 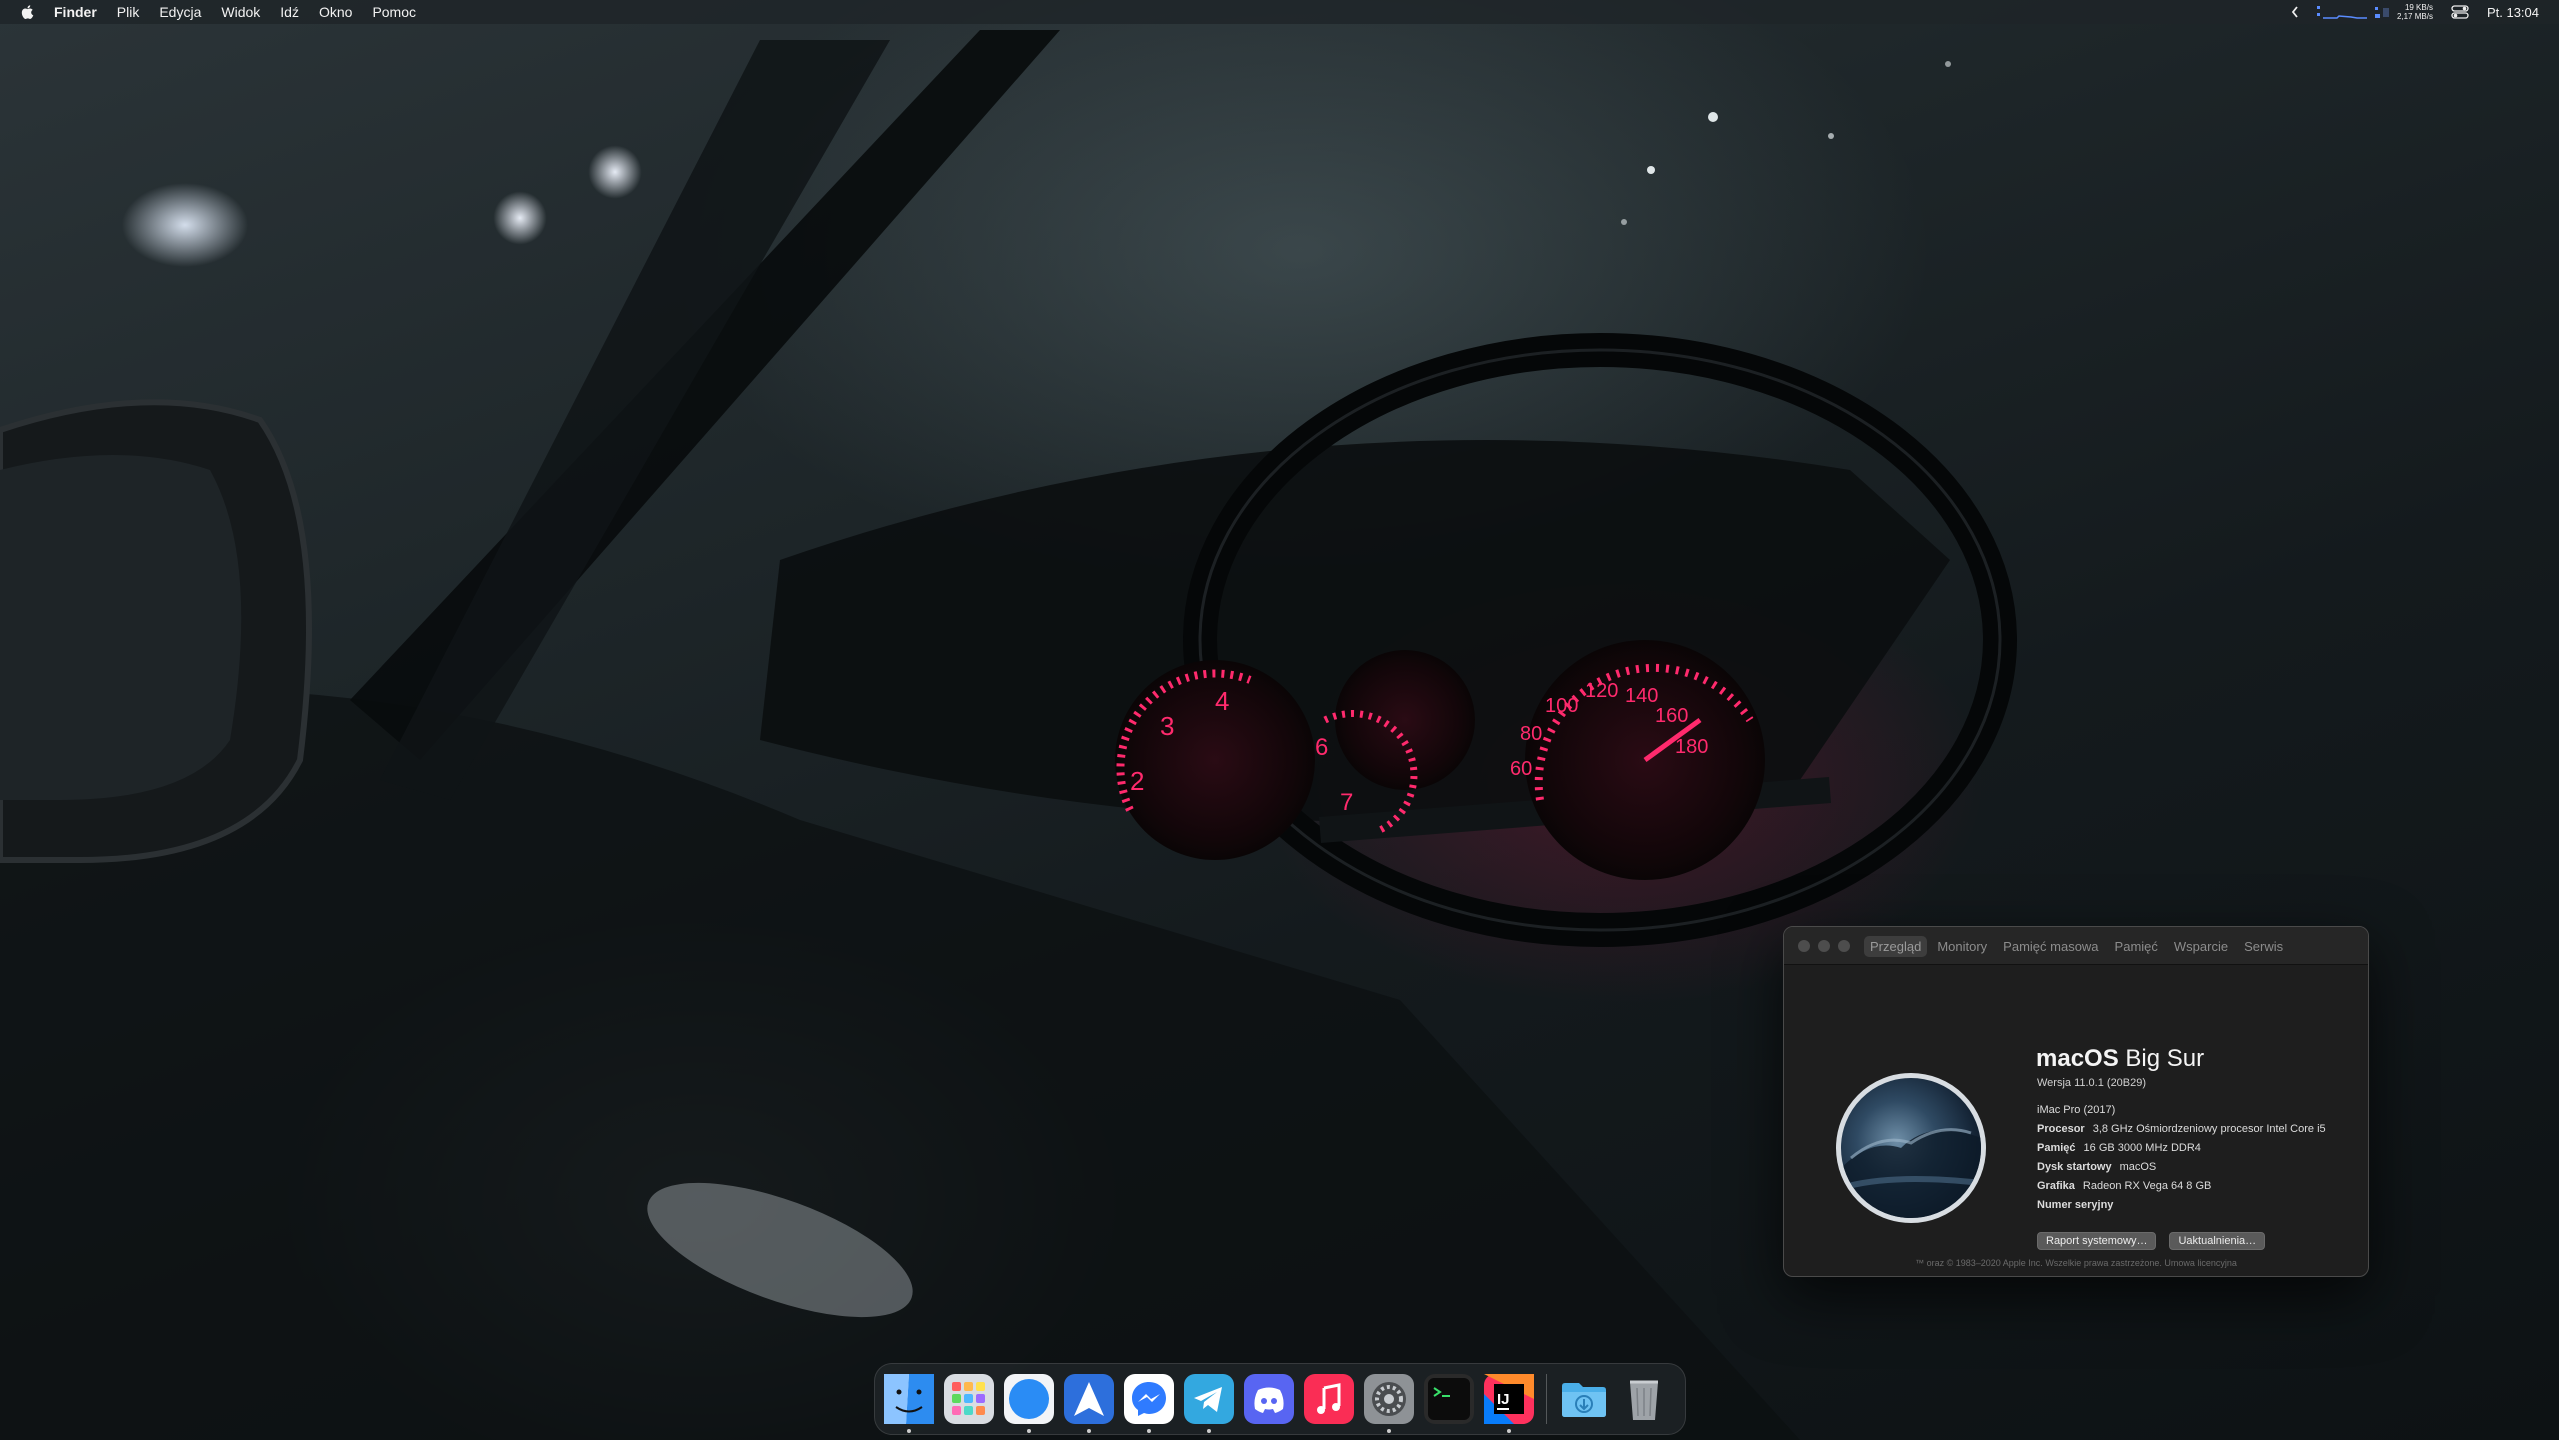 What do you see at coordinates (2460, 12) in the screenshot?
I see `control-center-icon` at bounding box center [2460, 12].